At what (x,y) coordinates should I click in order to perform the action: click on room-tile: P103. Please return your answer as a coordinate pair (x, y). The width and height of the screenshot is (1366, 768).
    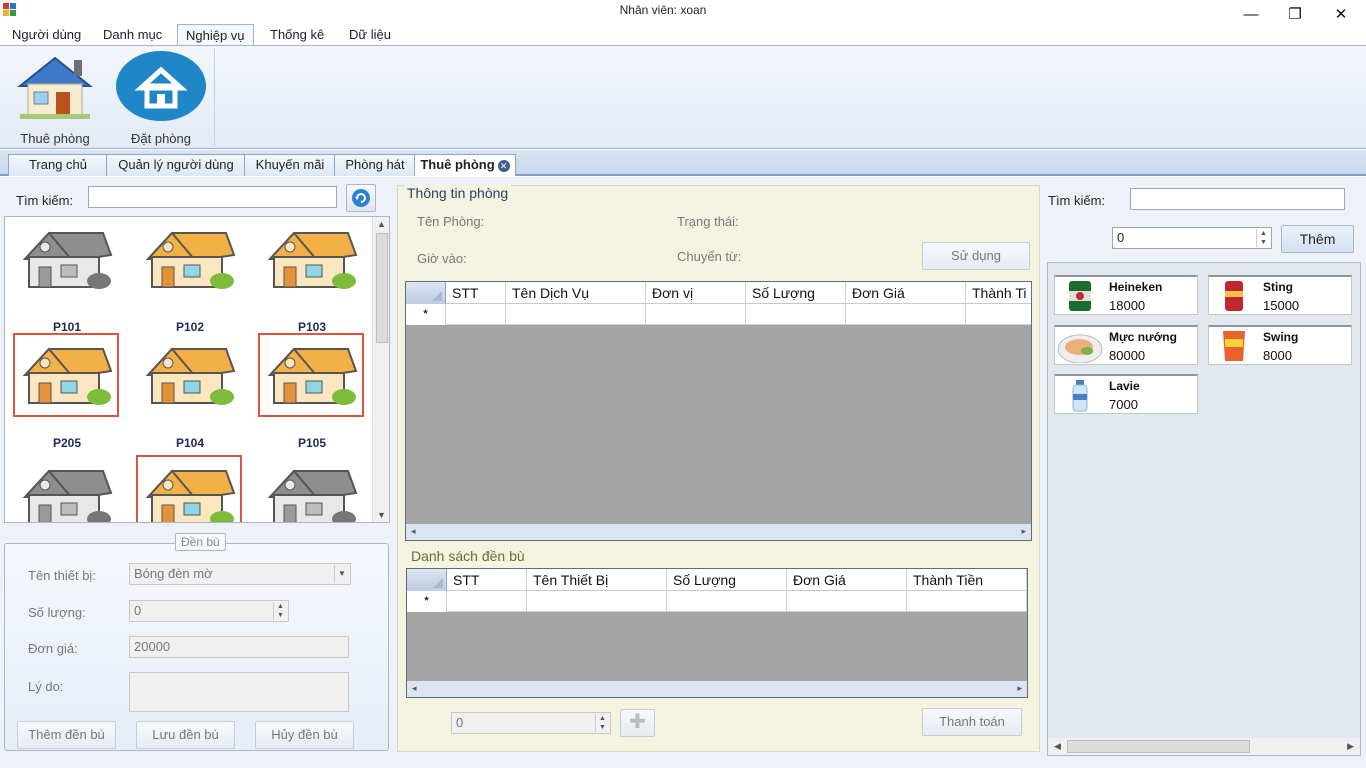
    Looking at the image, I should click on (309, 275).